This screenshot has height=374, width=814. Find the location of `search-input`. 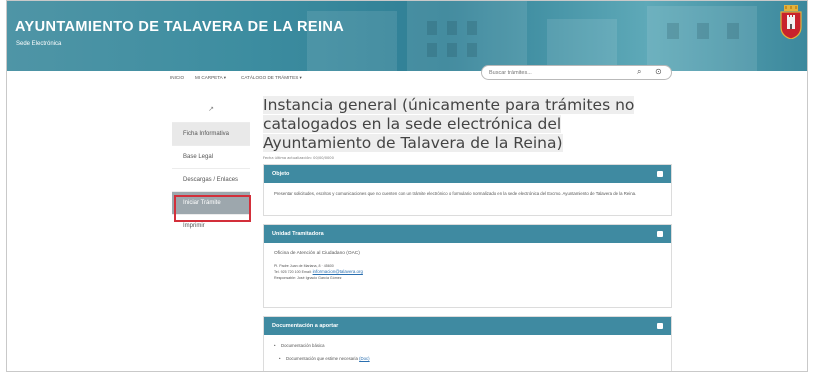

search-input is located at coordinates (554, 73).